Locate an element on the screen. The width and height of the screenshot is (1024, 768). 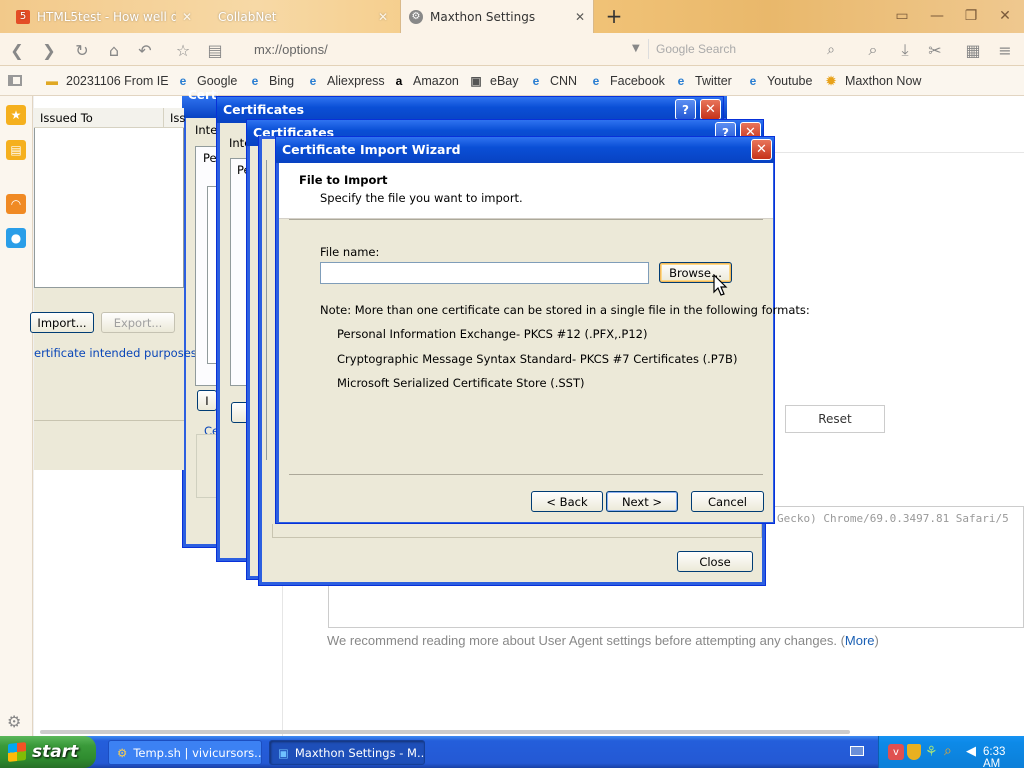
cancel-button: Cancel is located at coordinates (727, 501).